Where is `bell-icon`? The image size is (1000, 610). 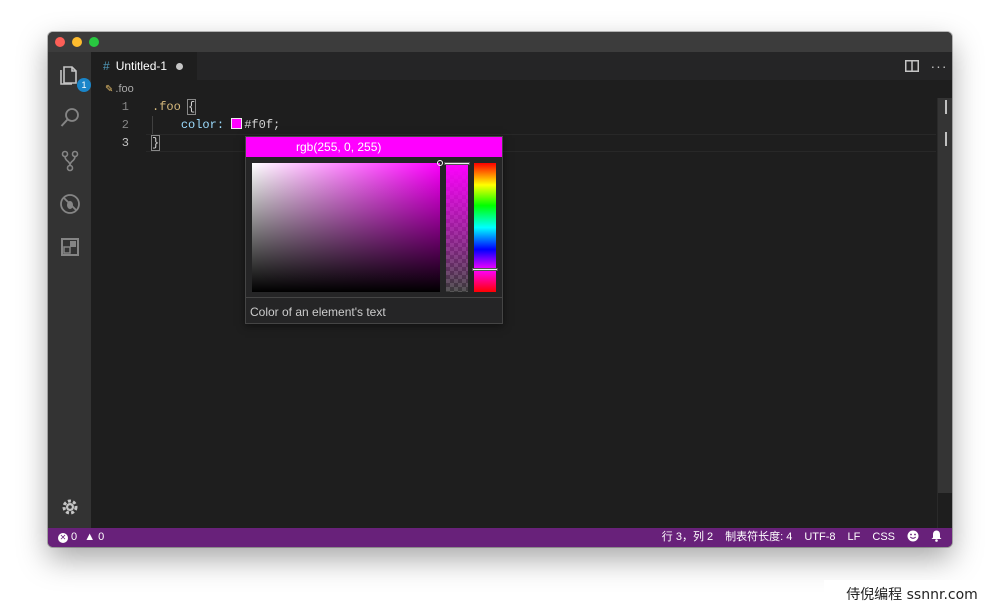
bell-icon is located at coordinates (936, 536).